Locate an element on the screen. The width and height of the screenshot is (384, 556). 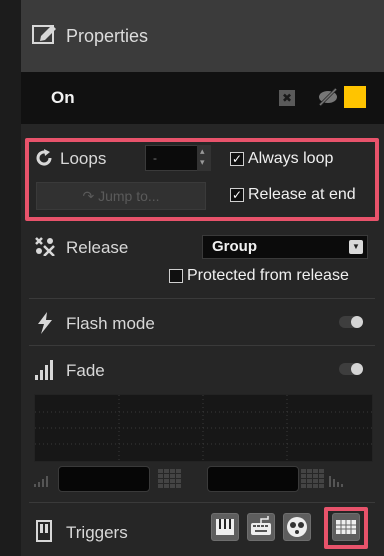
always-loop-checkbox: ✓ Always loop is located at coordinates (281, 159).